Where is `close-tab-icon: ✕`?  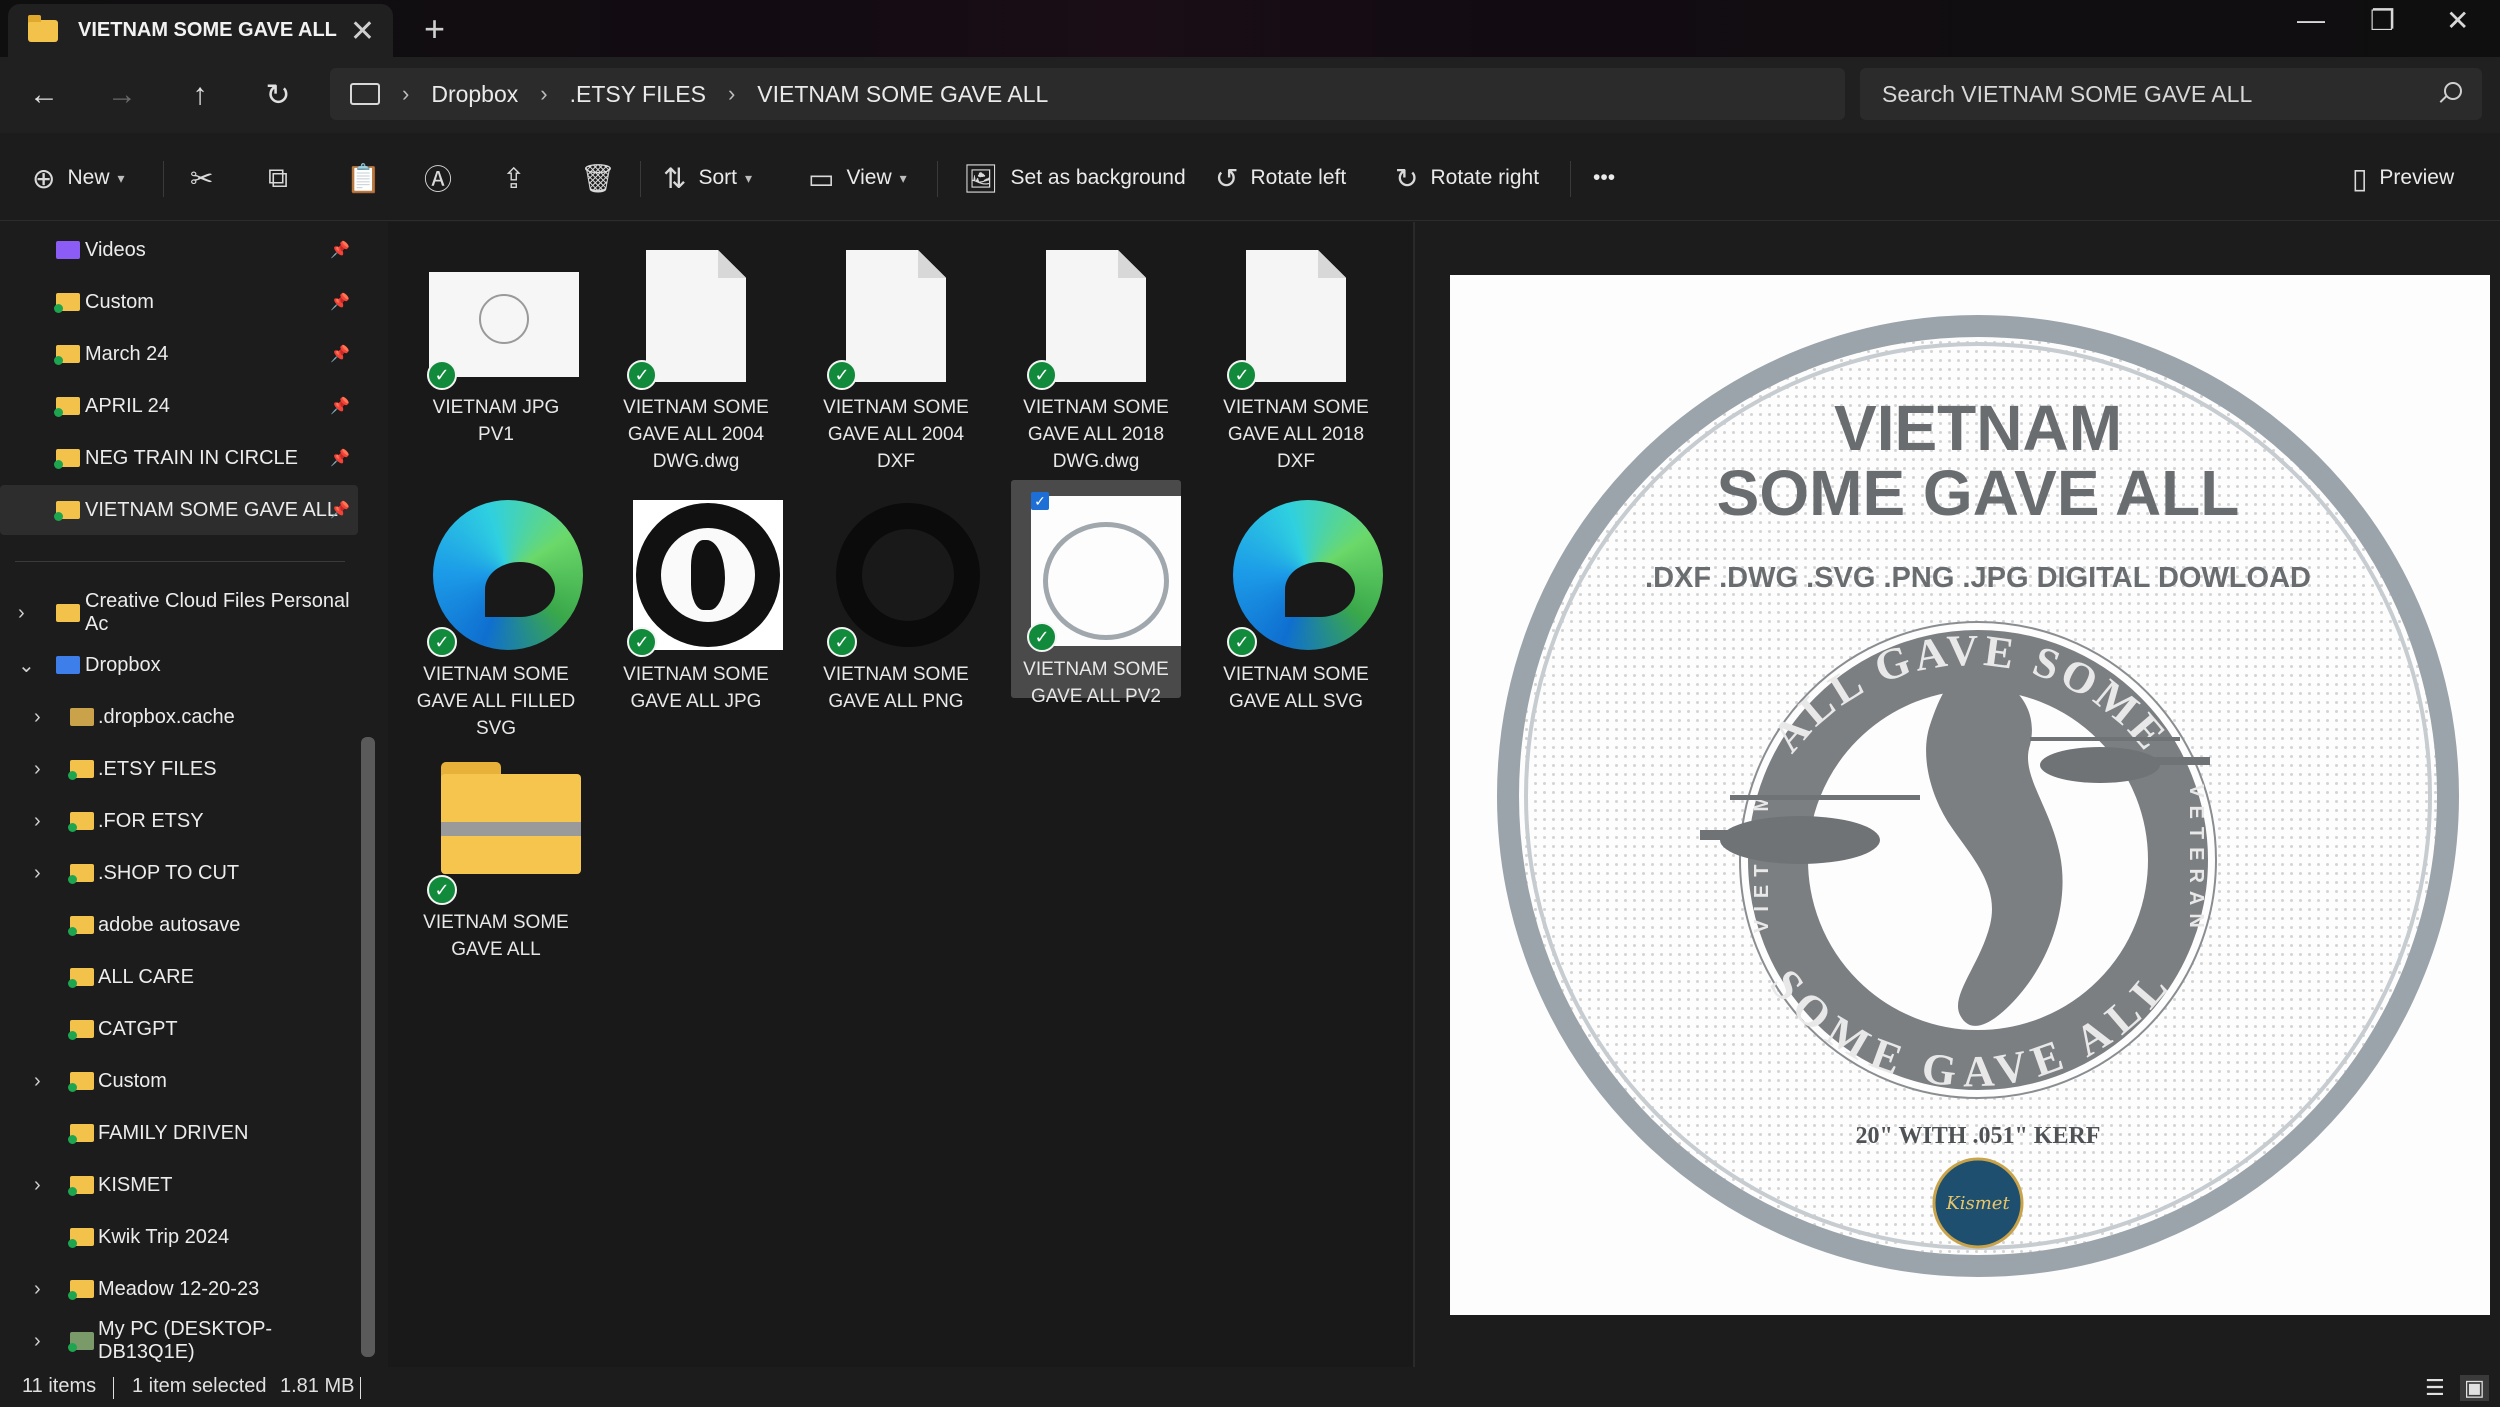 close-tab-icon: ✕ is located at coordinates (362, 31).